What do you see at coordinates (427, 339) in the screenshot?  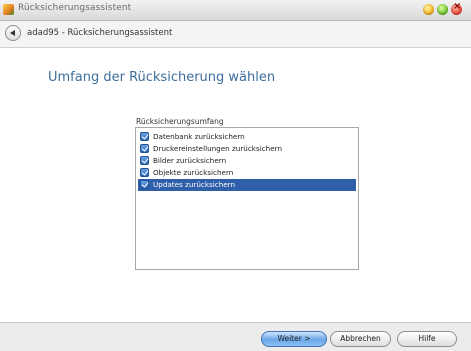 I see `help-button: Hilfe` at bounding box center [427, 339].